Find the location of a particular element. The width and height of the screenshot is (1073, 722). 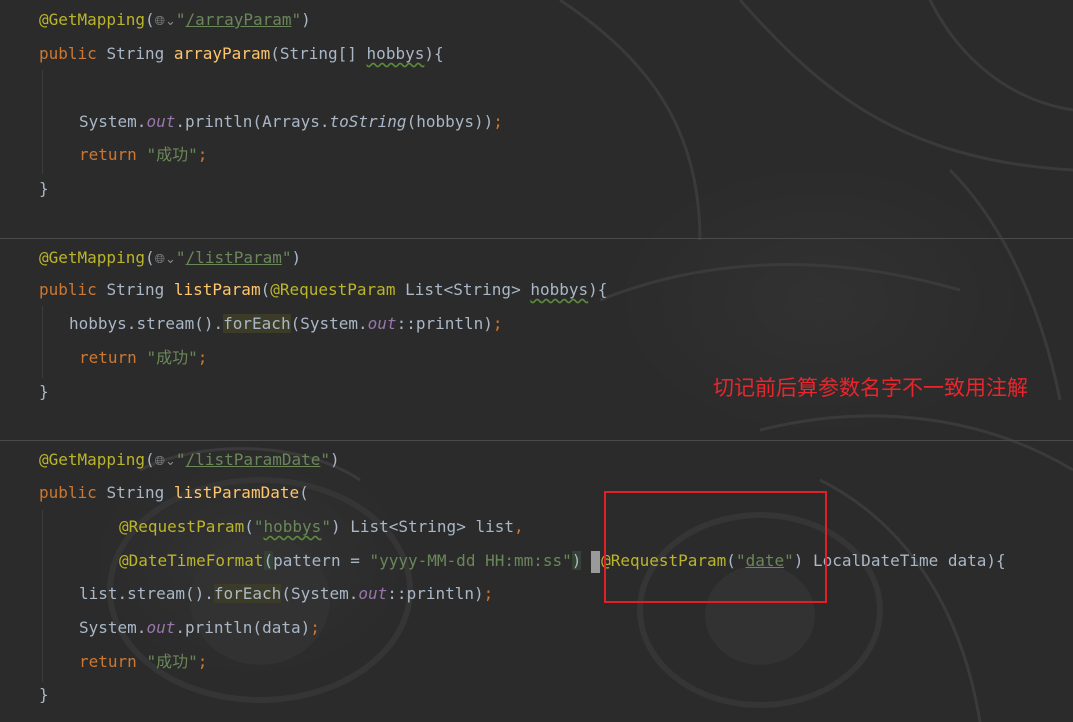

endpoint-link: /arrayParam is located at coordinates (239, 19).